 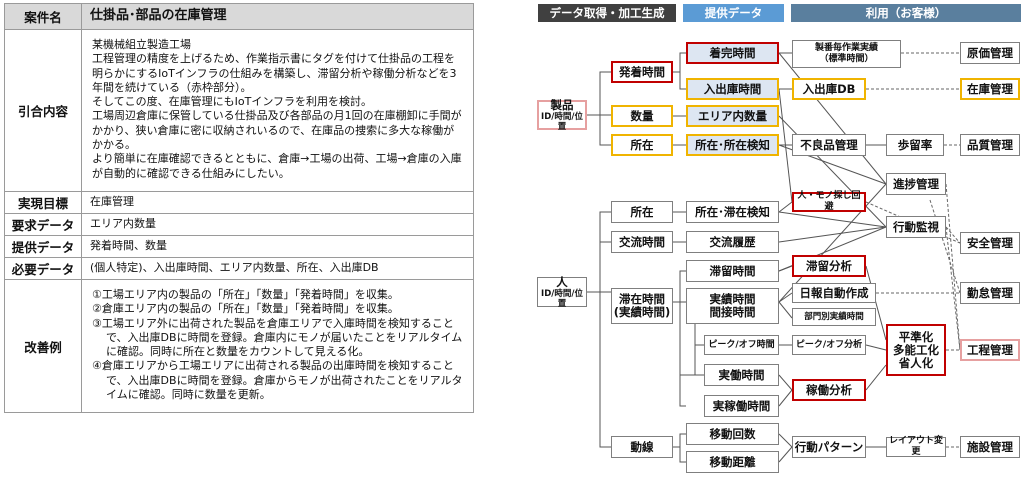 What do you see at coordinates (642, 242) in the screenshot?
I see `node-exchange-time: 交流時間` at bounding box center [642, 242].